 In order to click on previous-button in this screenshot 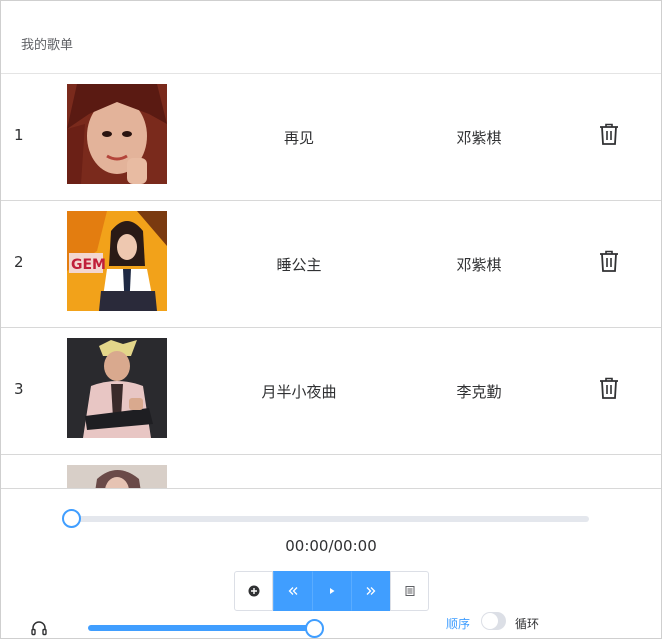, I will do `click(292, 591)`.